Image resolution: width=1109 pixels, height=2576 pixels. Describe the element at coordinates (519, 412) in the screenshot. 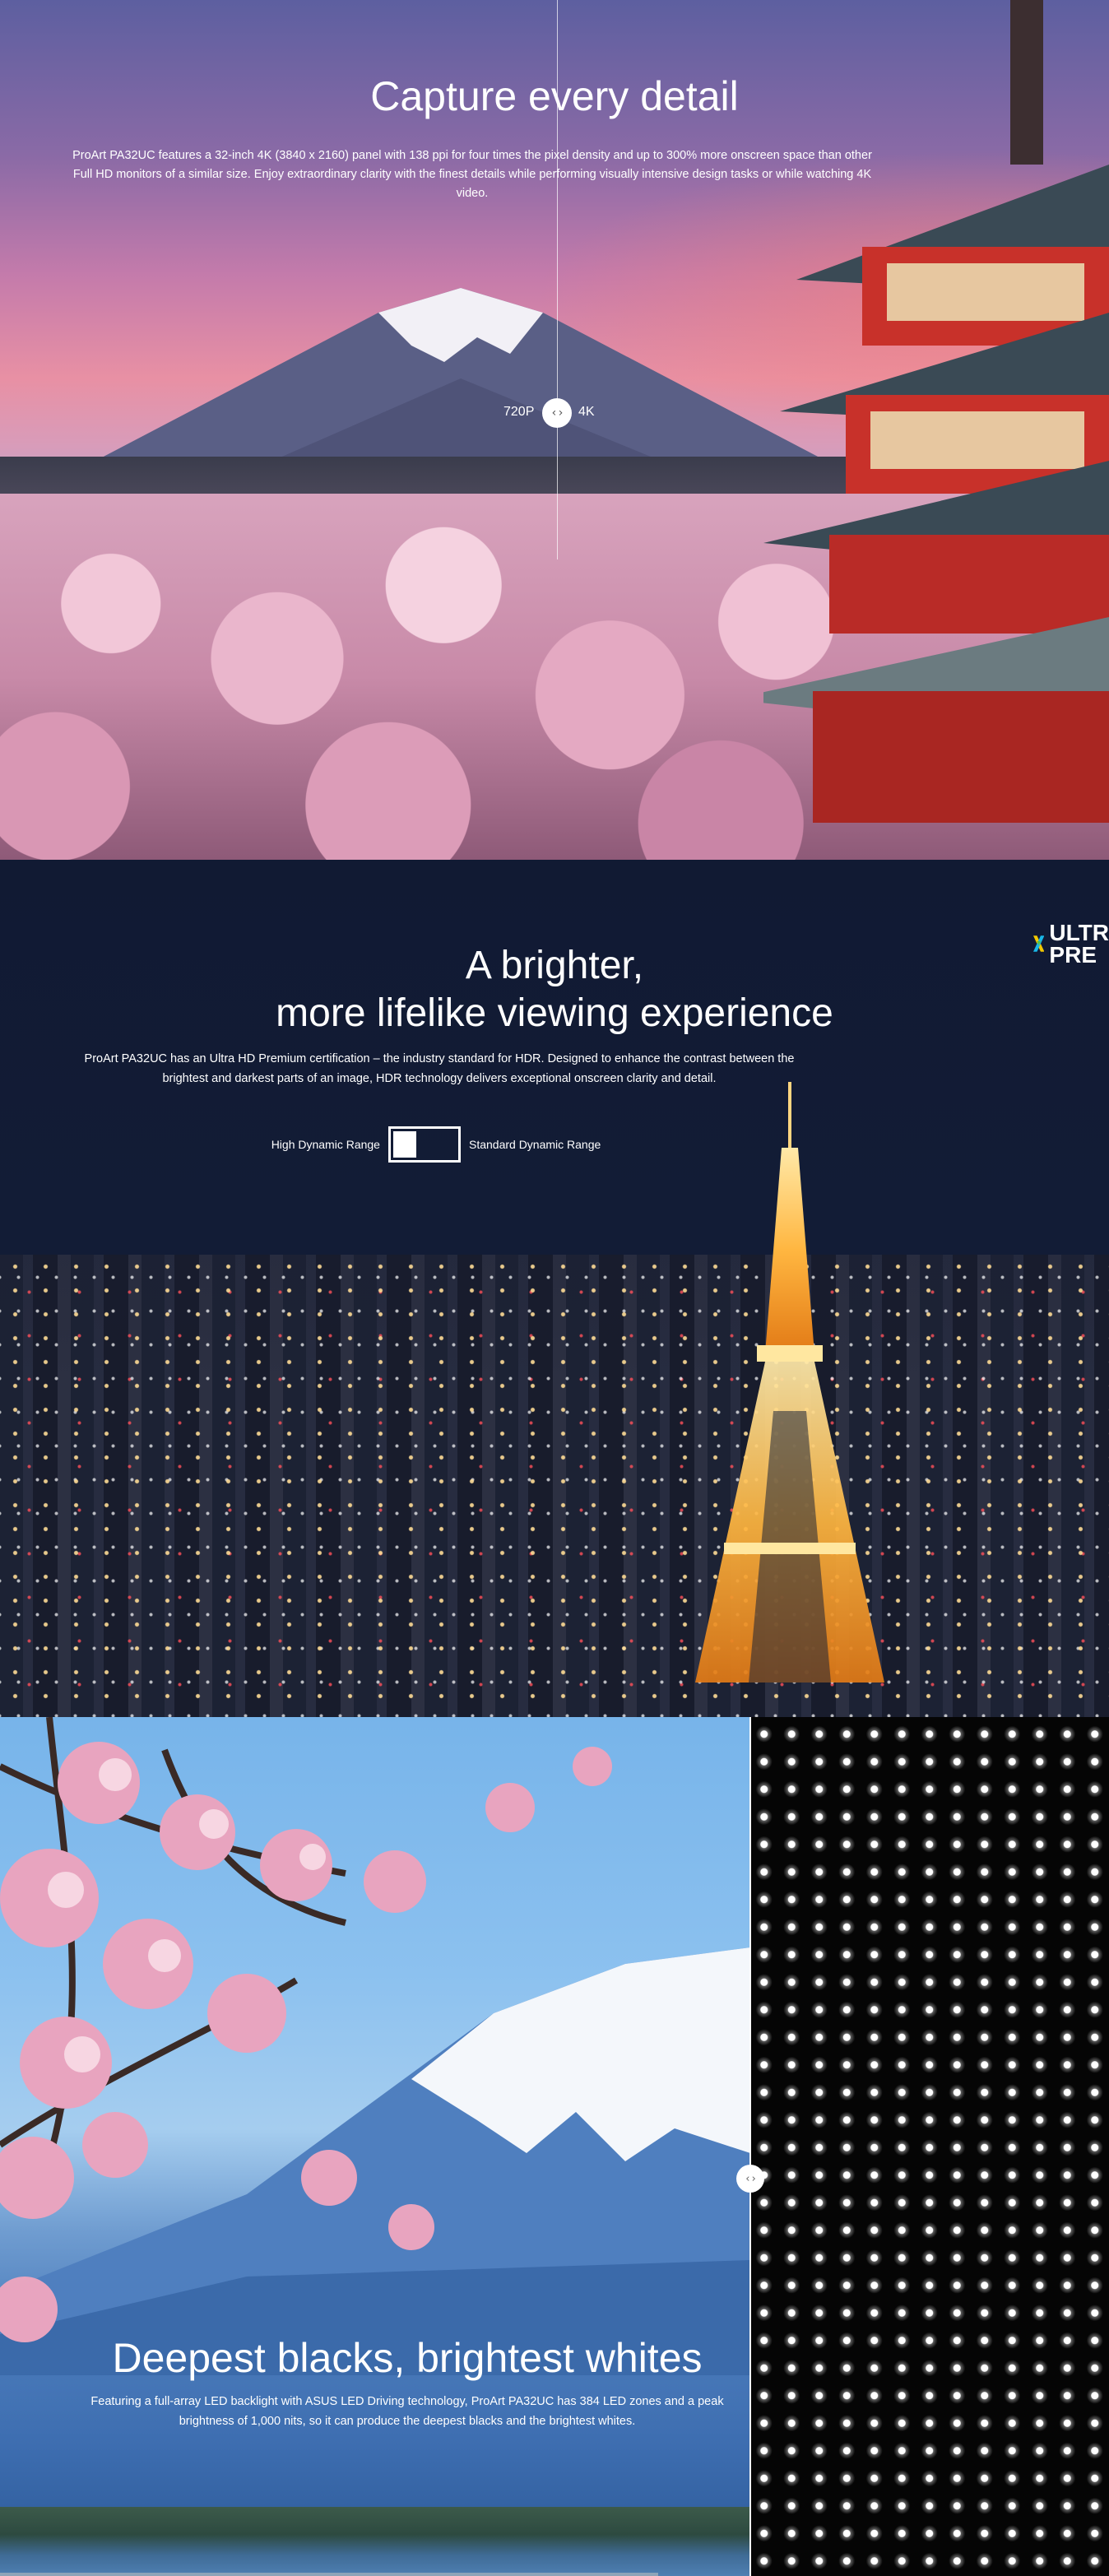

I see `compare-label-720p: 720P` at that location.